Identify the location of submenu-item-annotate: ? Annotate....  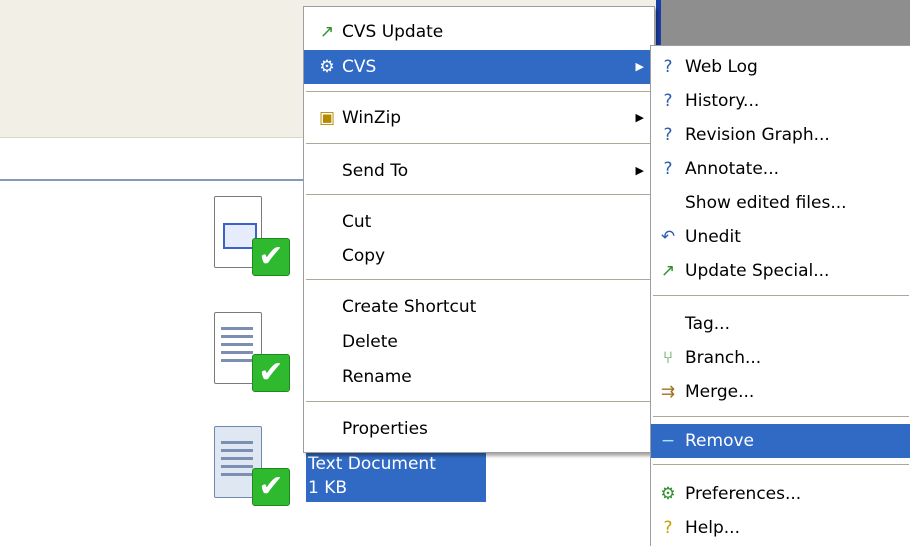
(780, 169).